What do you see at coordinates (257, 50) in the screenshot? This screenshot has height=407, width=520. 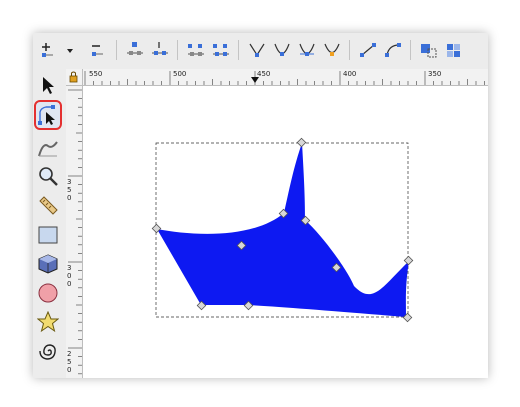 I see `cusp-node-icon` at bounding box center [257, 50].